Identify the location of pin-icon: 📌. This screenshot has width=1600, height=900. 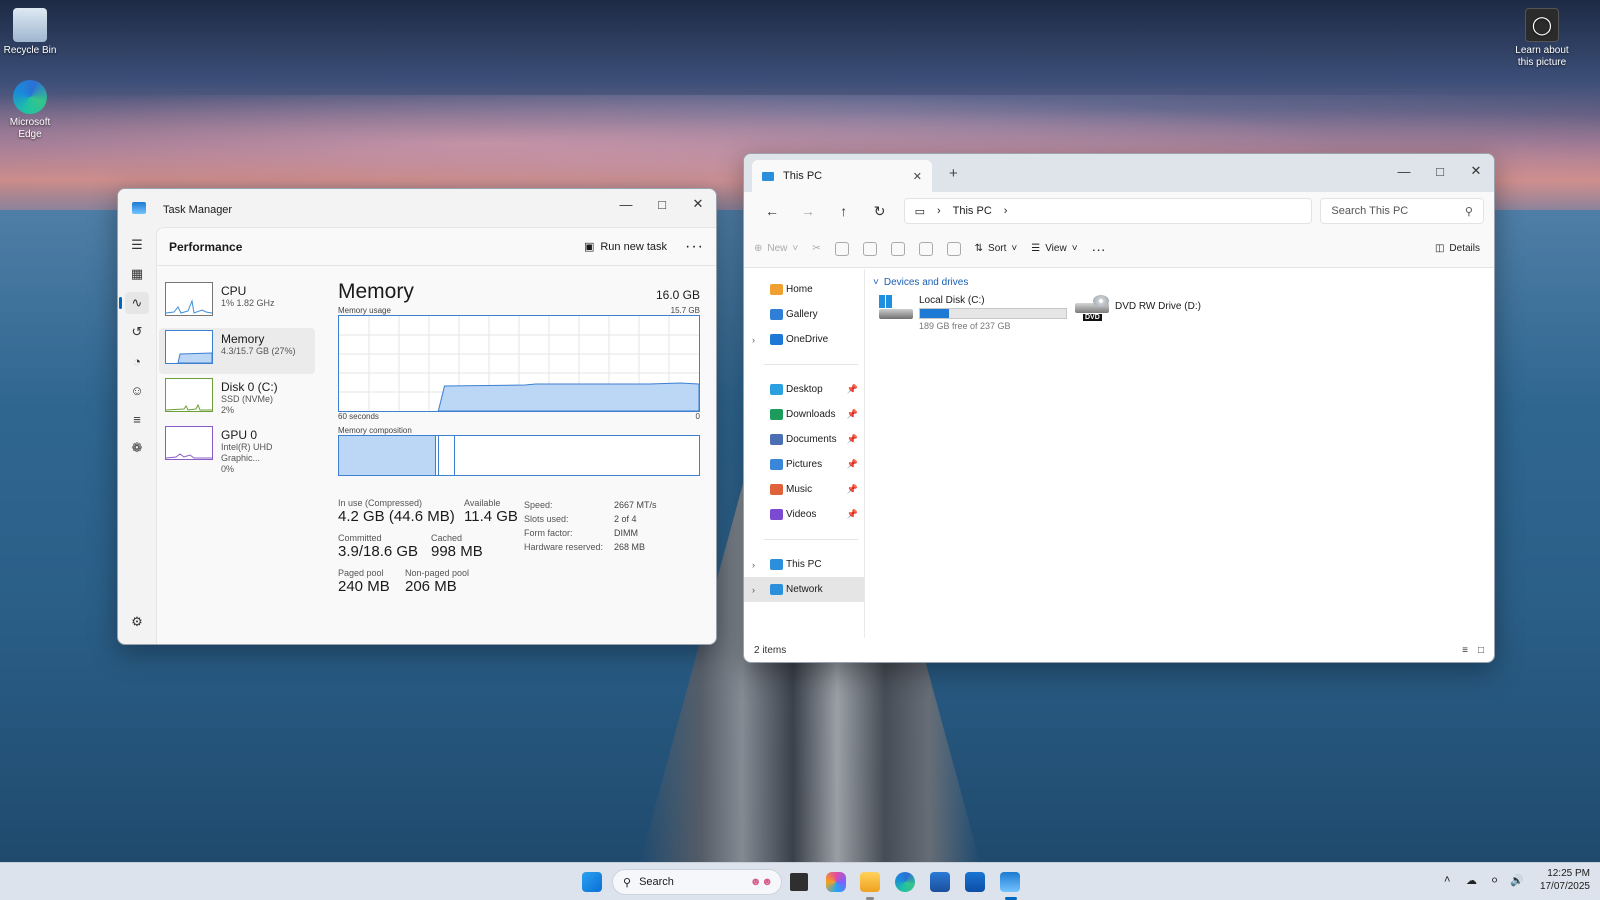
(852, 439).